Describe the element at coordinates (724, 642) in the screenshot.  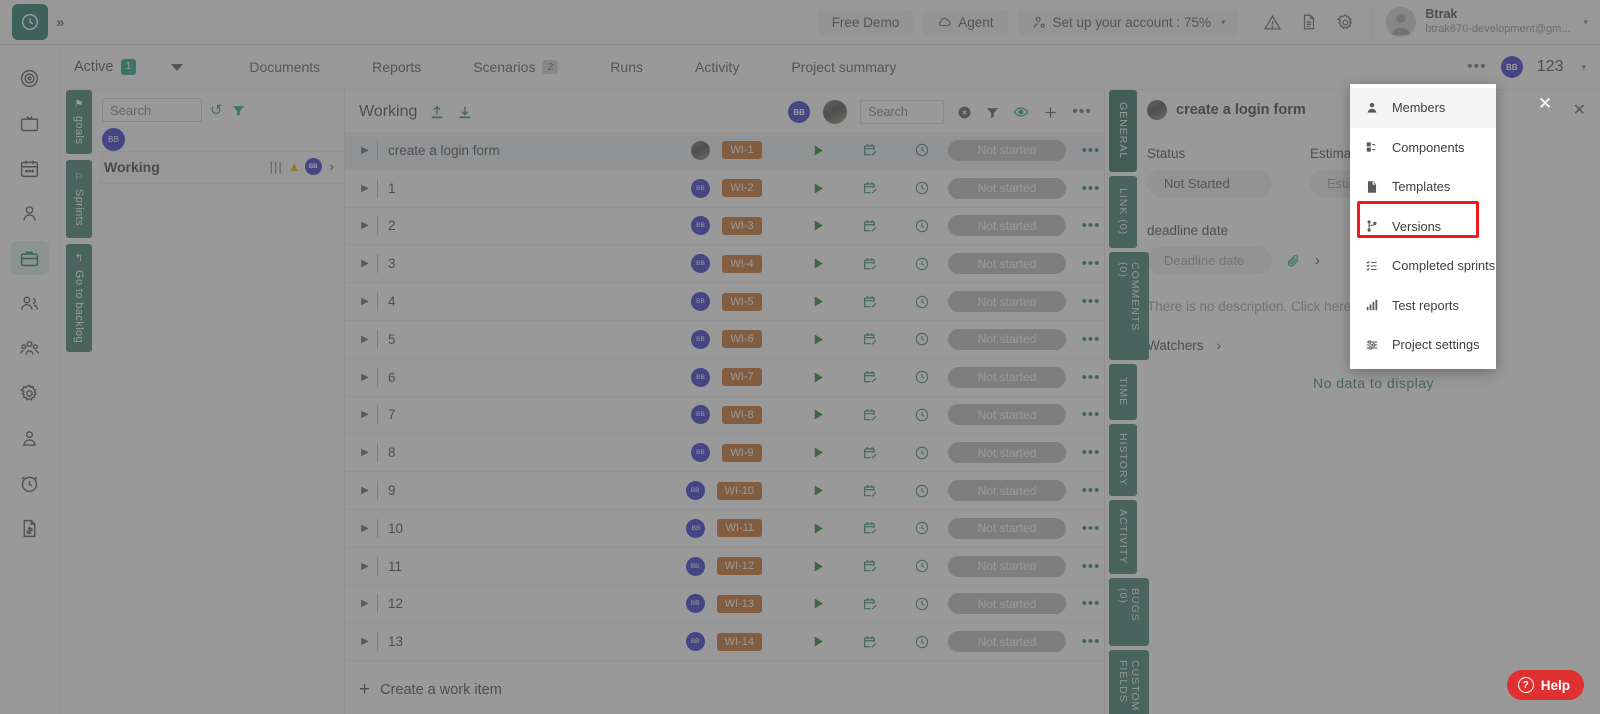
I see `table-row: ▶ 13 BB WI-14 Not started •••` at that location.